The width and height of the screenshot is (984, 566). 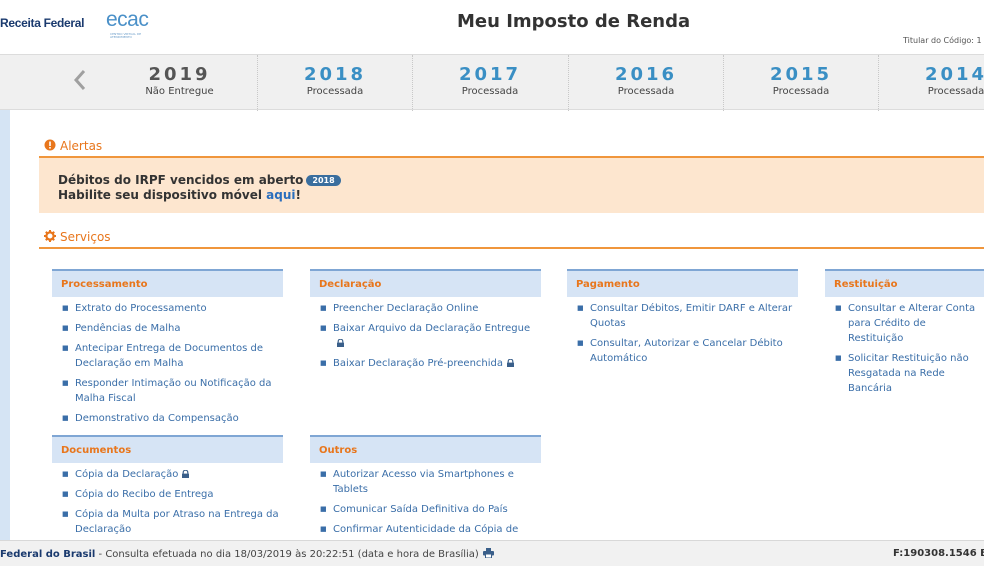 I want to click on service-link: ■ Extrato do Processamento, so click(x=167, y=308).